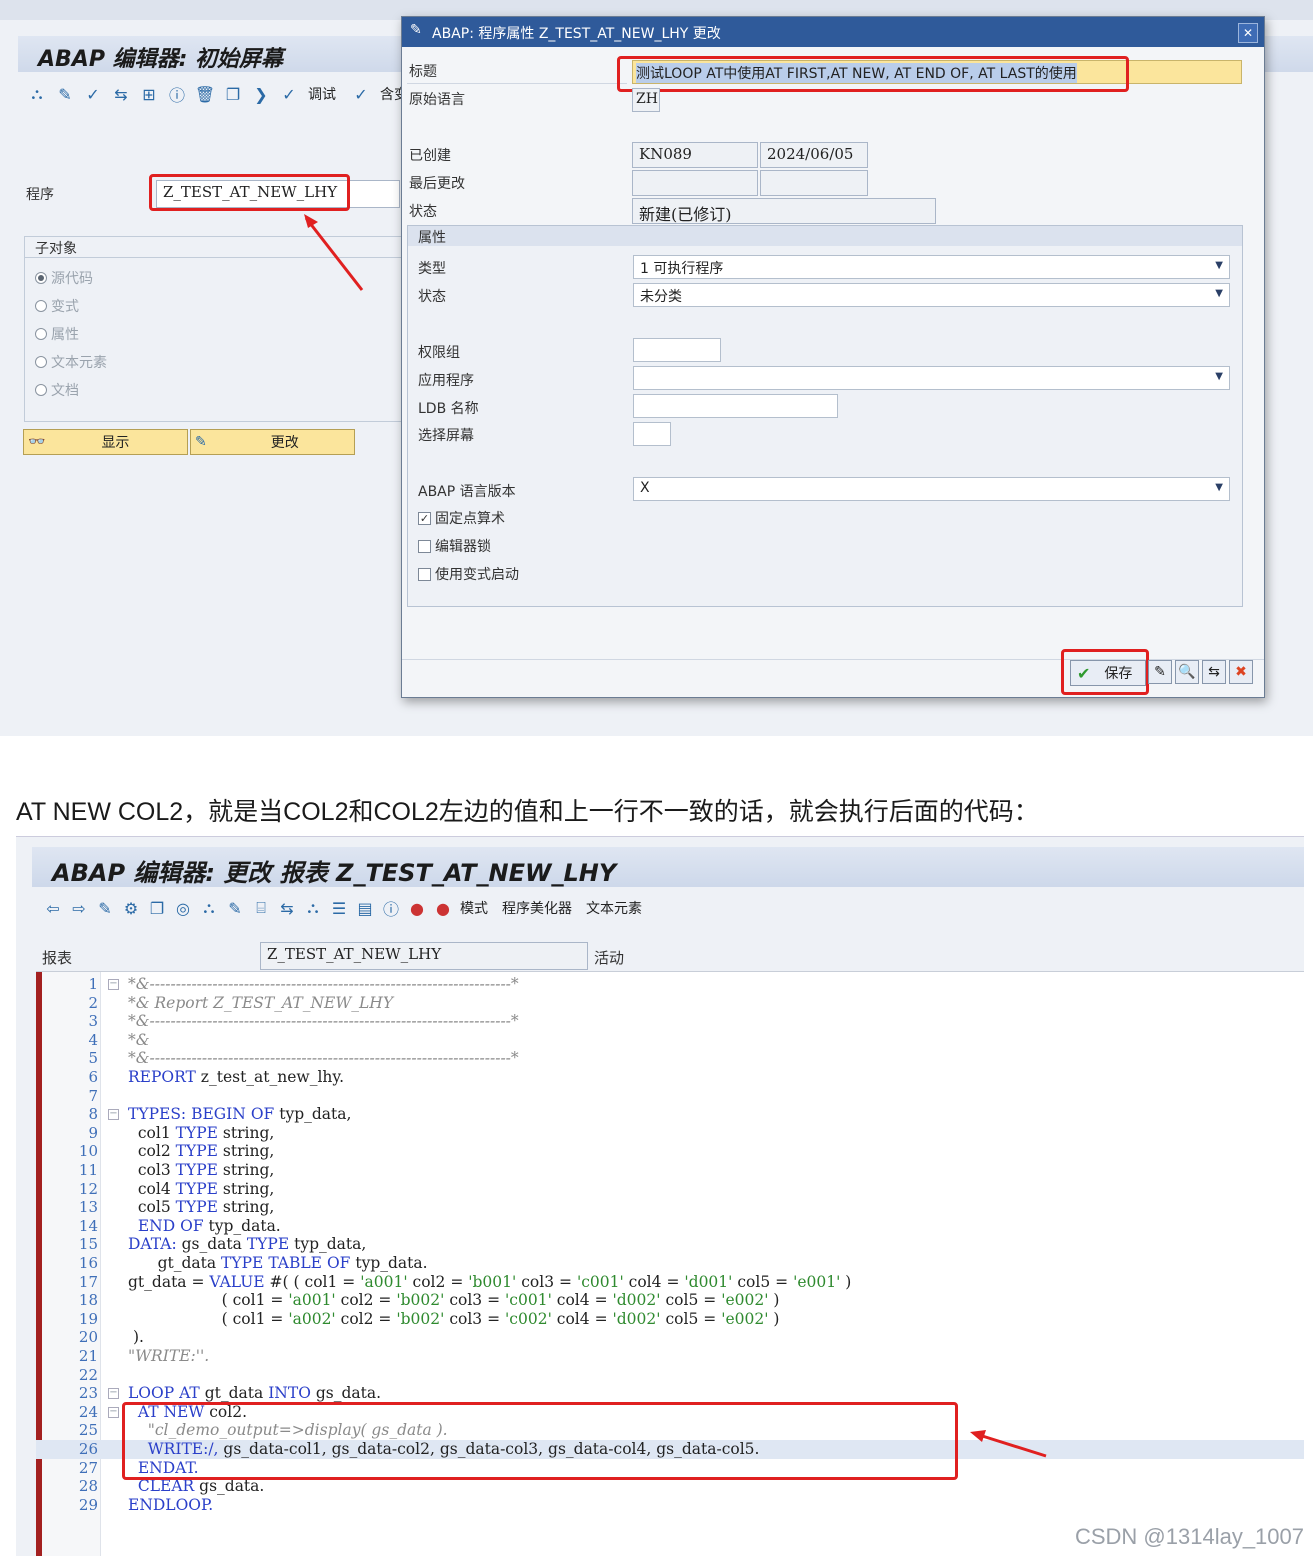  I want to click on tree-icon: ⛬, so click(313, 908).